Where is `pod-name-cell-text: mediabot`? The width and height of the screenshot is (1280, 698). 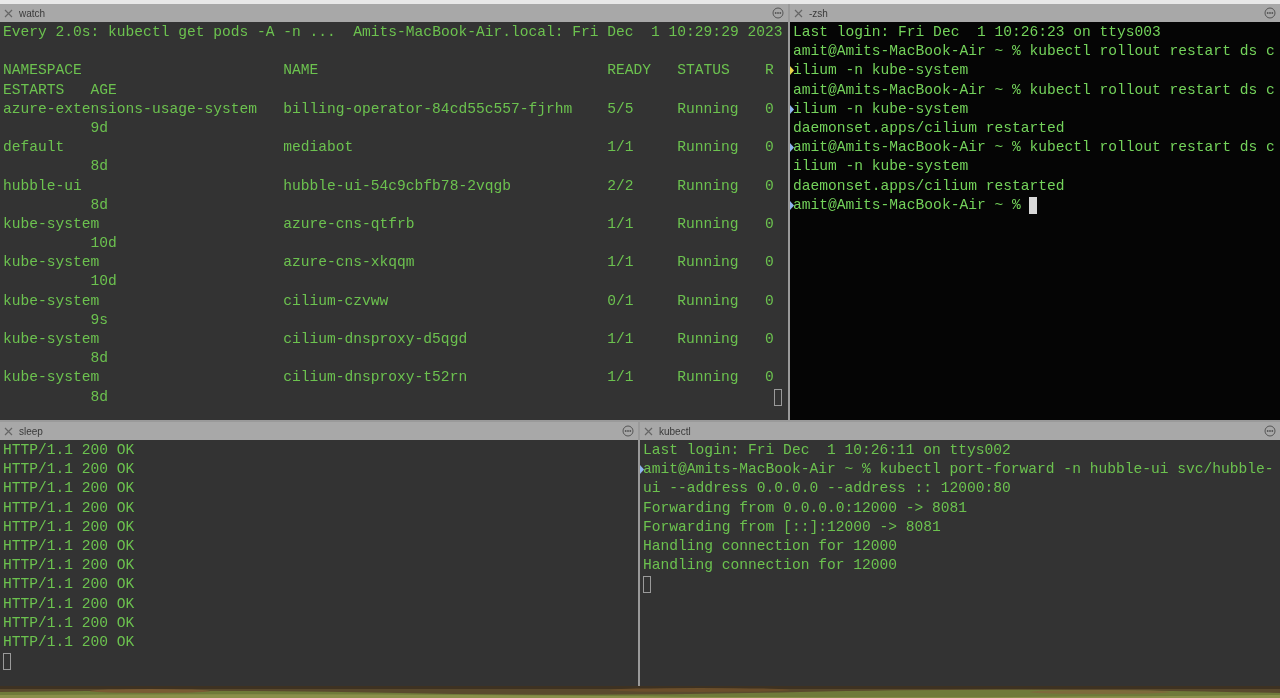
pod-name-cell-text: mediabot is located at coordinates (319, 148).